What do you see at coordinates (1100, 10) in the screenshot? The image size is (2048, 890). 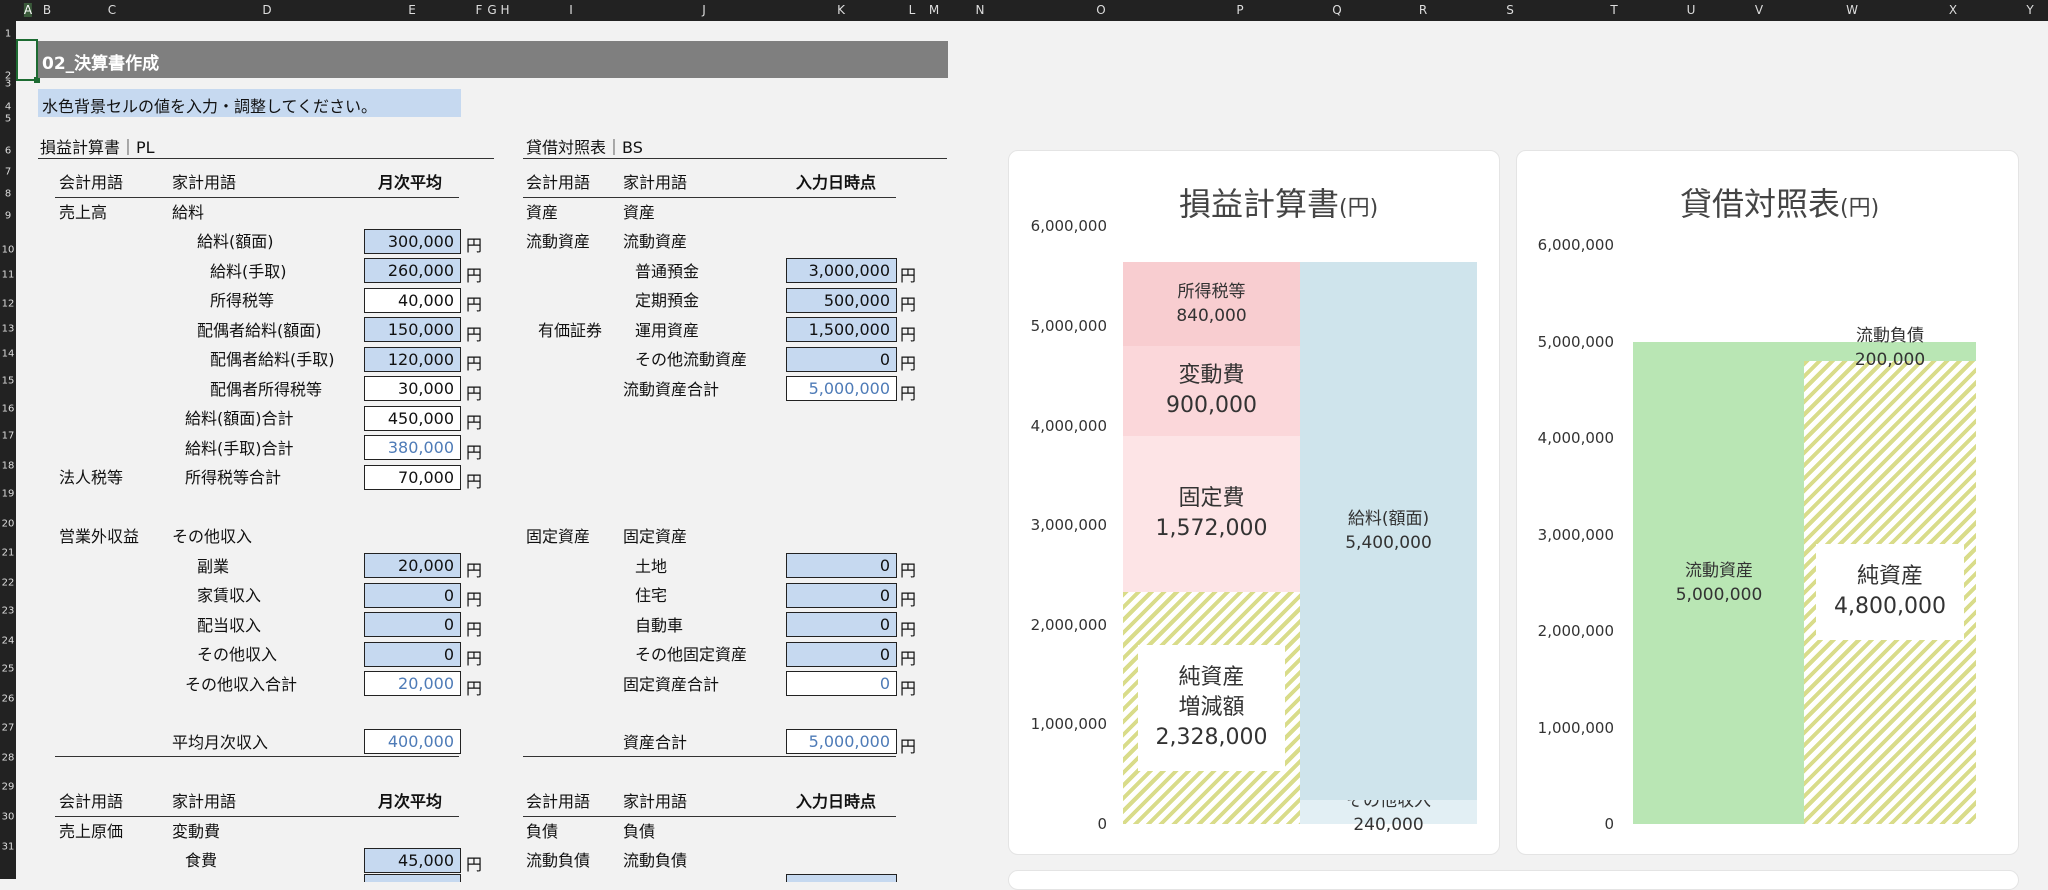 I see `column-header-O: O` at bounding box center [1100, 10].